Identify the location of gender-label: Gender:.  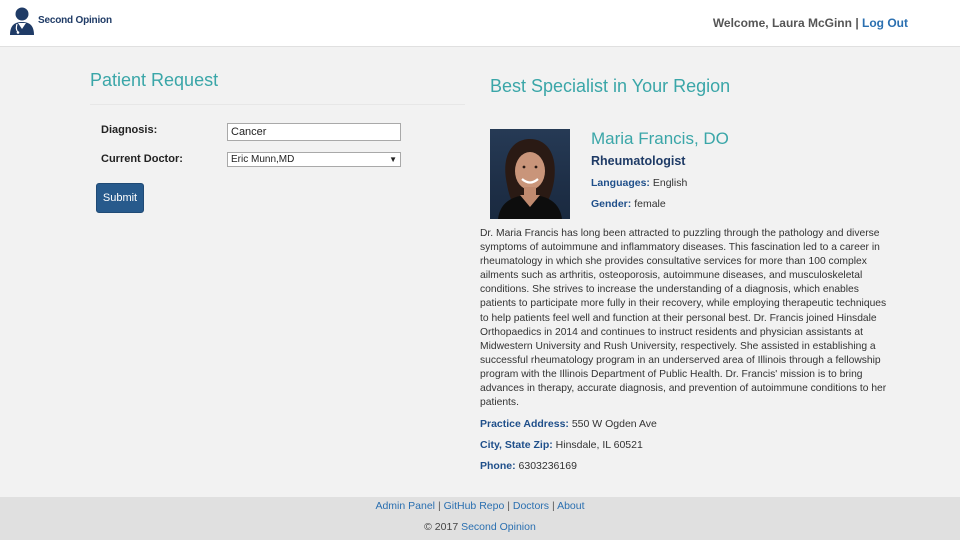
(611, 204).